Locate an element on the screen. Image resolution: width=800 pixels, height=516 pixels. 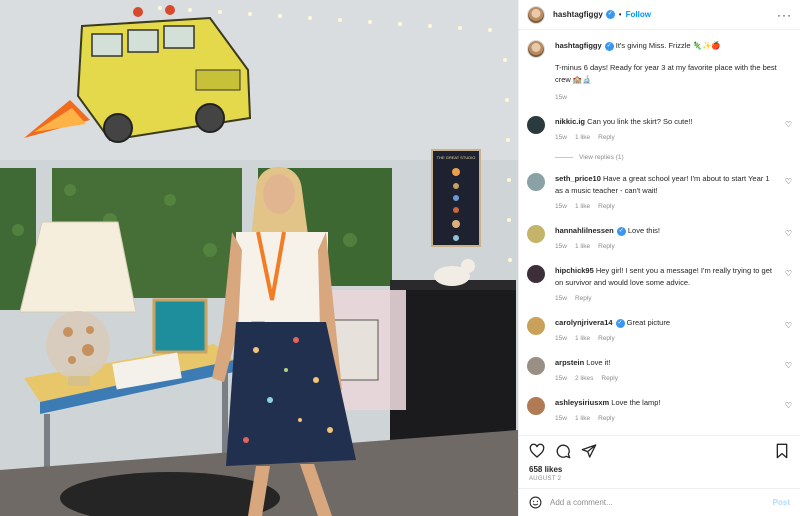
view-replies-button: View replies (1) is located at coordinates (673, 157).